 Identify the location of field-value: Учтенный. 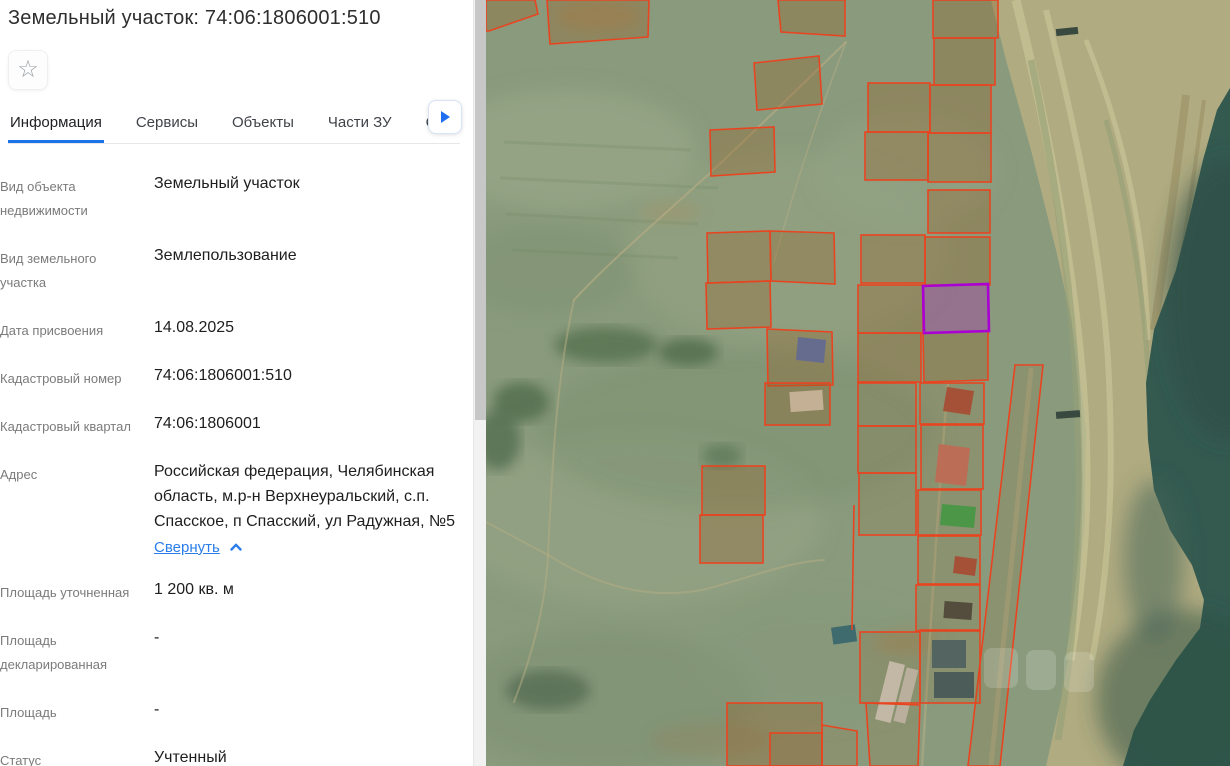
(190, 757).